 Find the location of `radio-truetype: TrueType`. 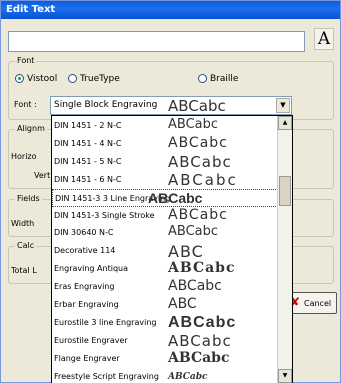

radio-truetype: TrueType is located at coordinates (94, 79).